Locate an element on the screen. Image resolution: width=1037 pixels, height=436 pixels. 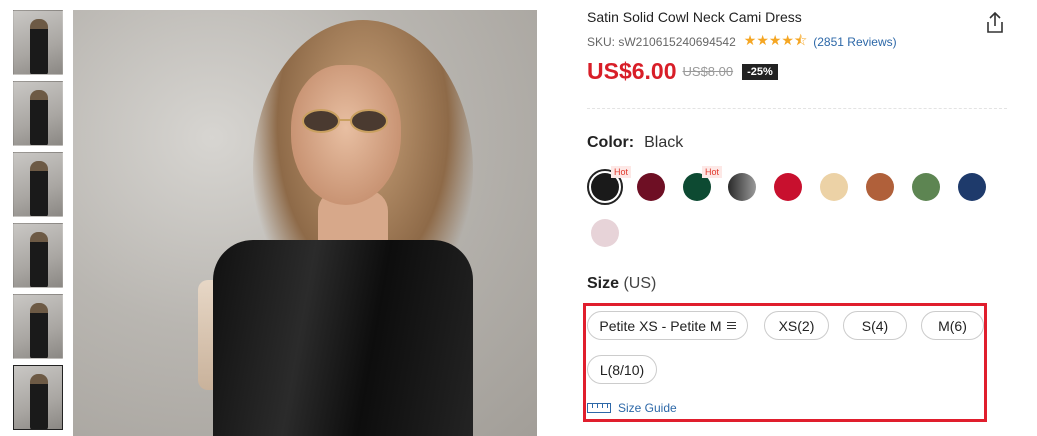
size-option-m: M(6) is located at coordinates (952, 325).